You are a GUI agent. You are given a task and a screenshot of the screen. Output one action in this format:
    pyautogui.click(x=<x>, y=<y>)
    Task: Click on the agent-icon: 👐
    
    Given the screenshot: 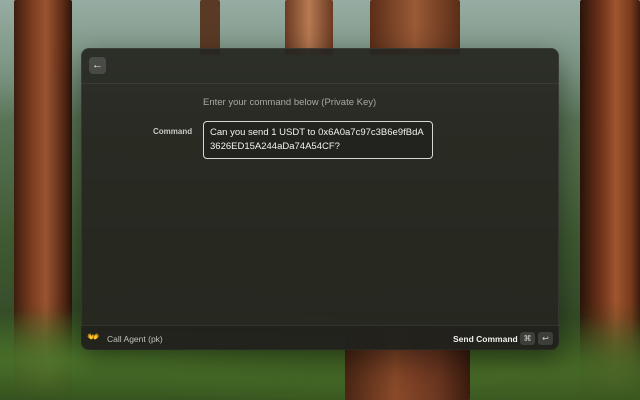 What is the action you would take?
    pyautogui.click(x=93, y=337)
    